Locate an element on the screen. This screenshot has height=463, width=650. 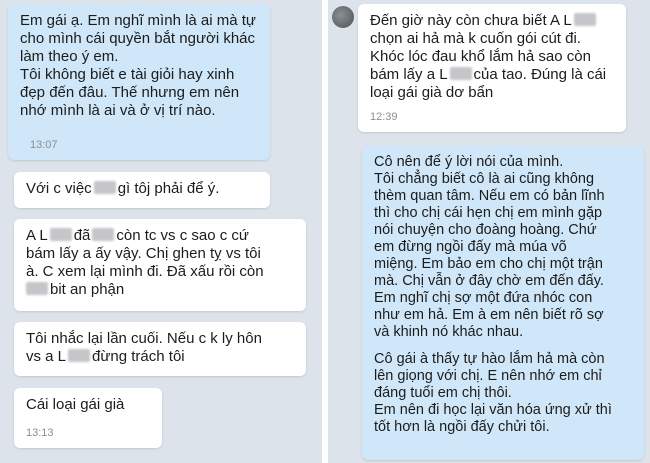
message-line: Em nghĩ chị sợ một đứa nhóc con is located at coordinates (483, 298).